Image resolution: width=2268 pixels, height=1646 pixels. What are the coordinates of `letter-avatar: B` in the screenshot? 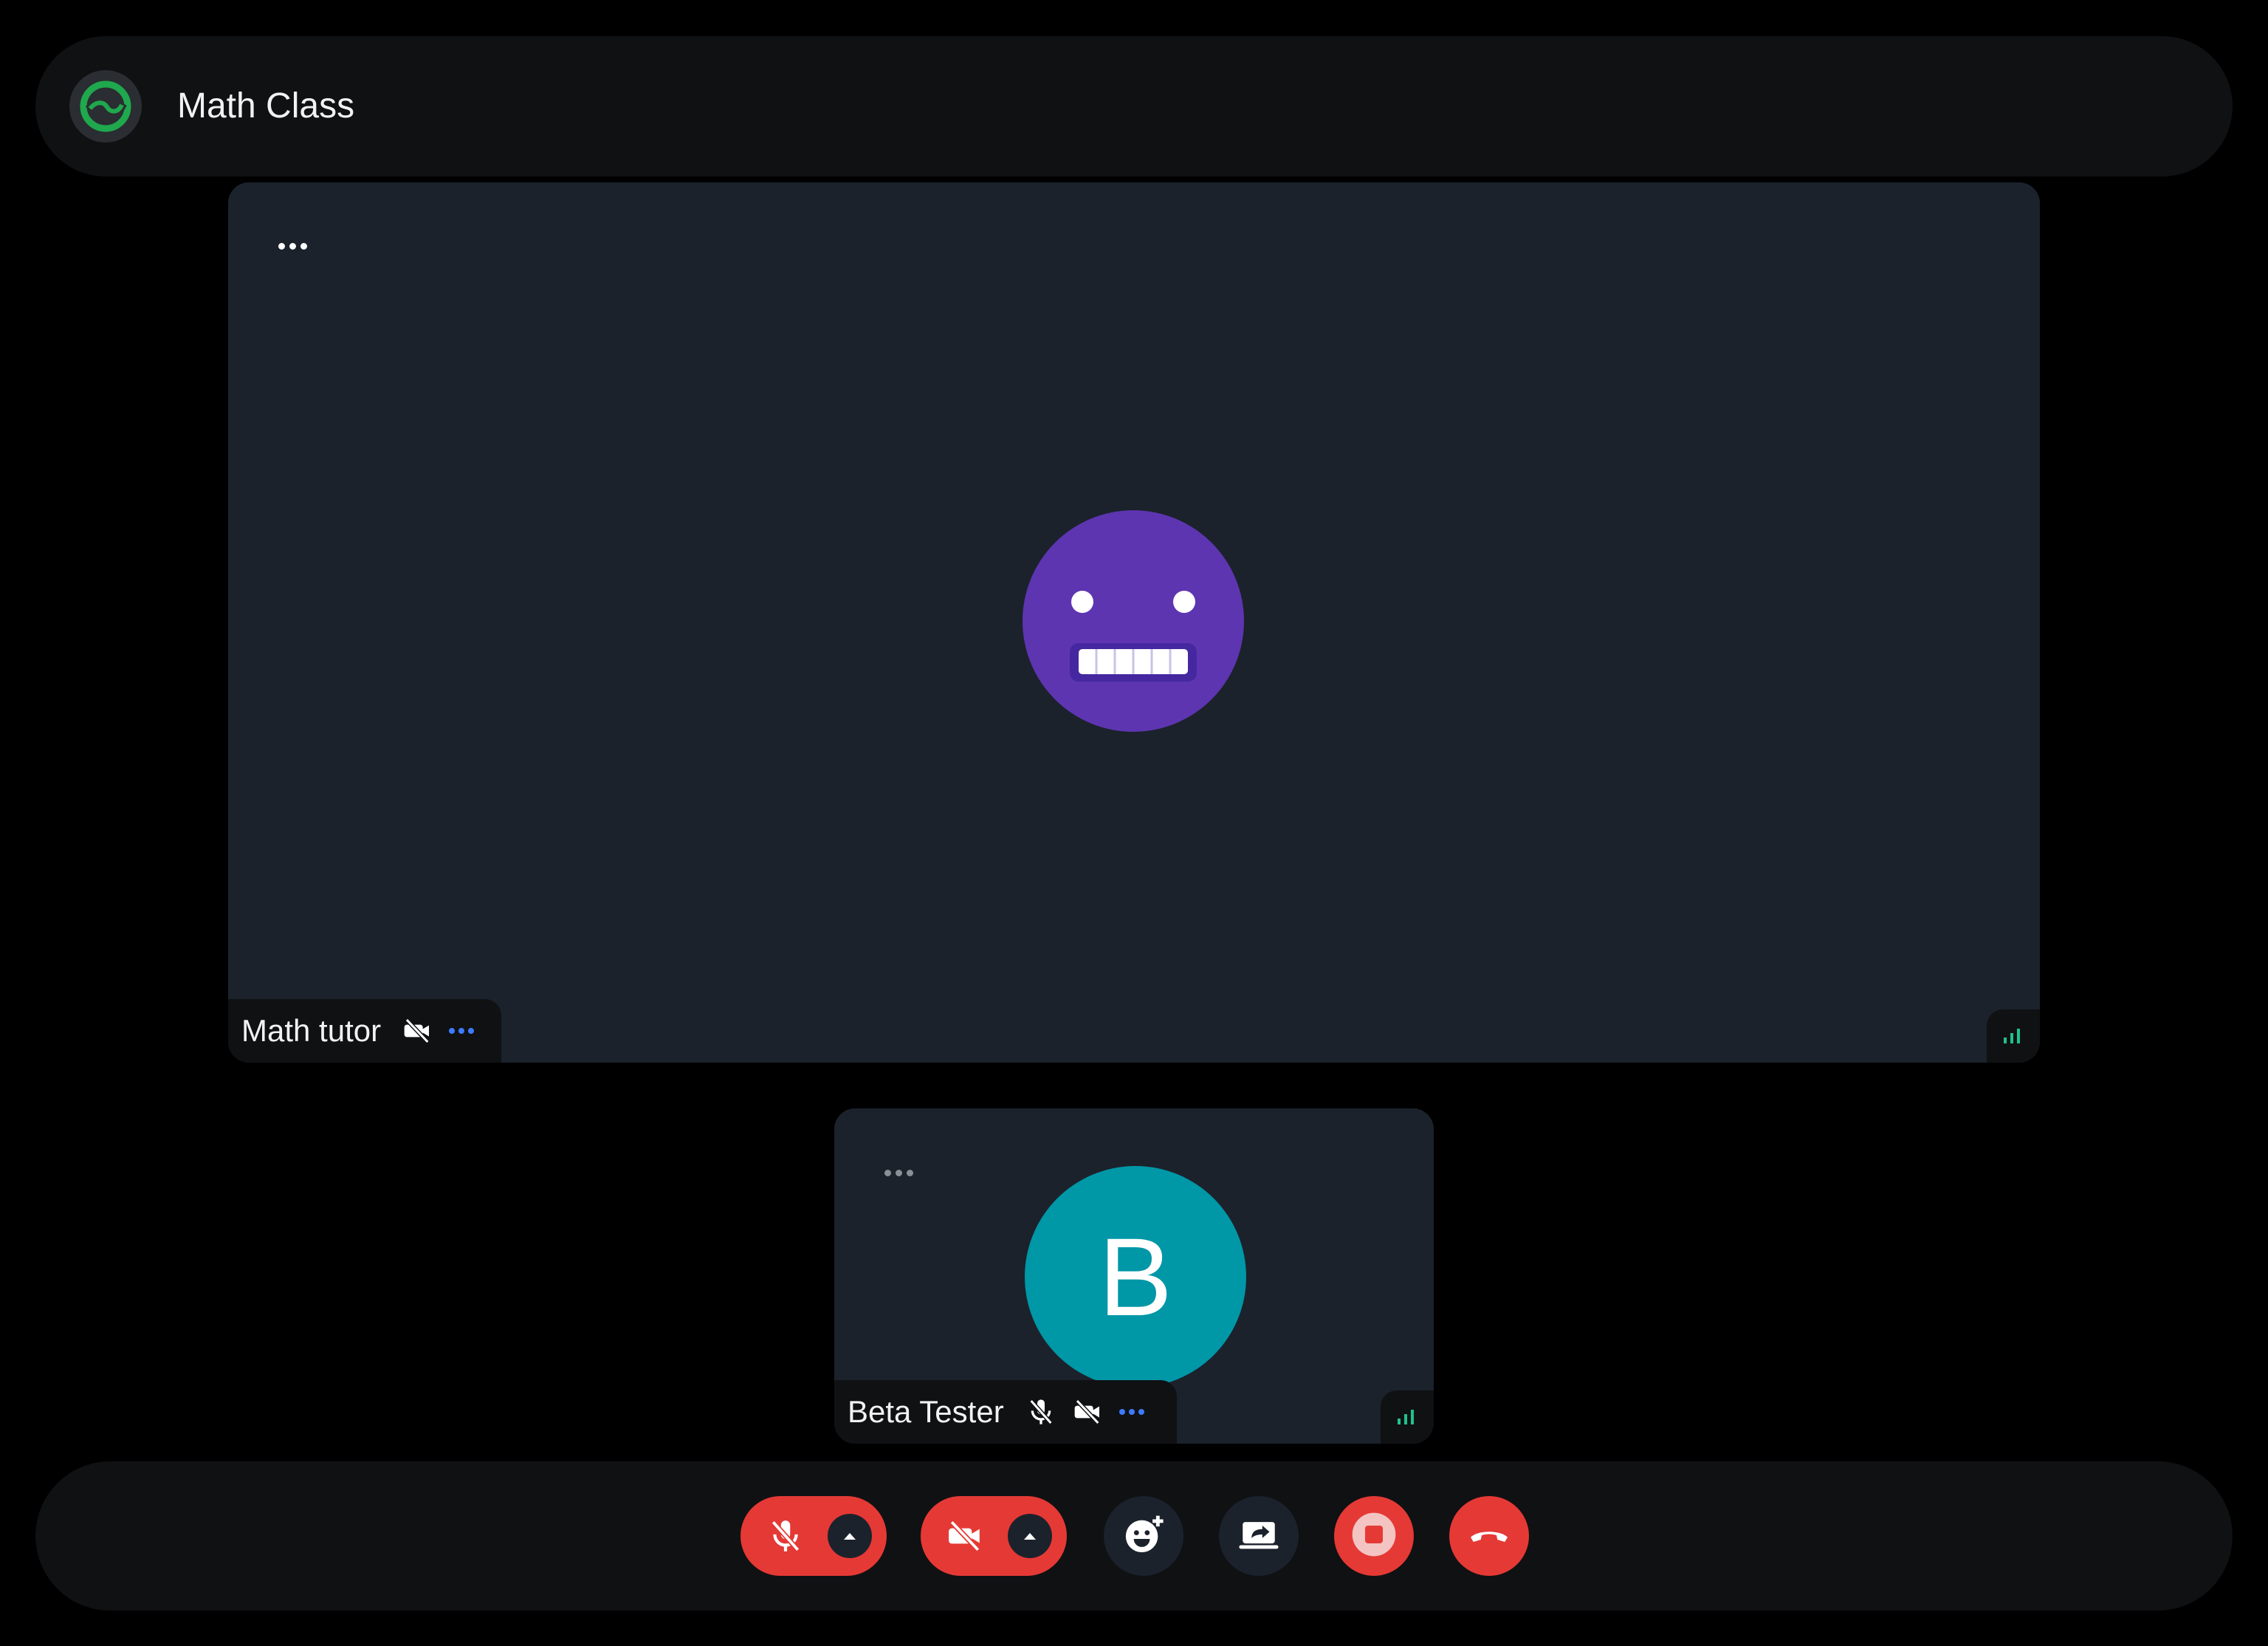 It's located at (1135, 1277).